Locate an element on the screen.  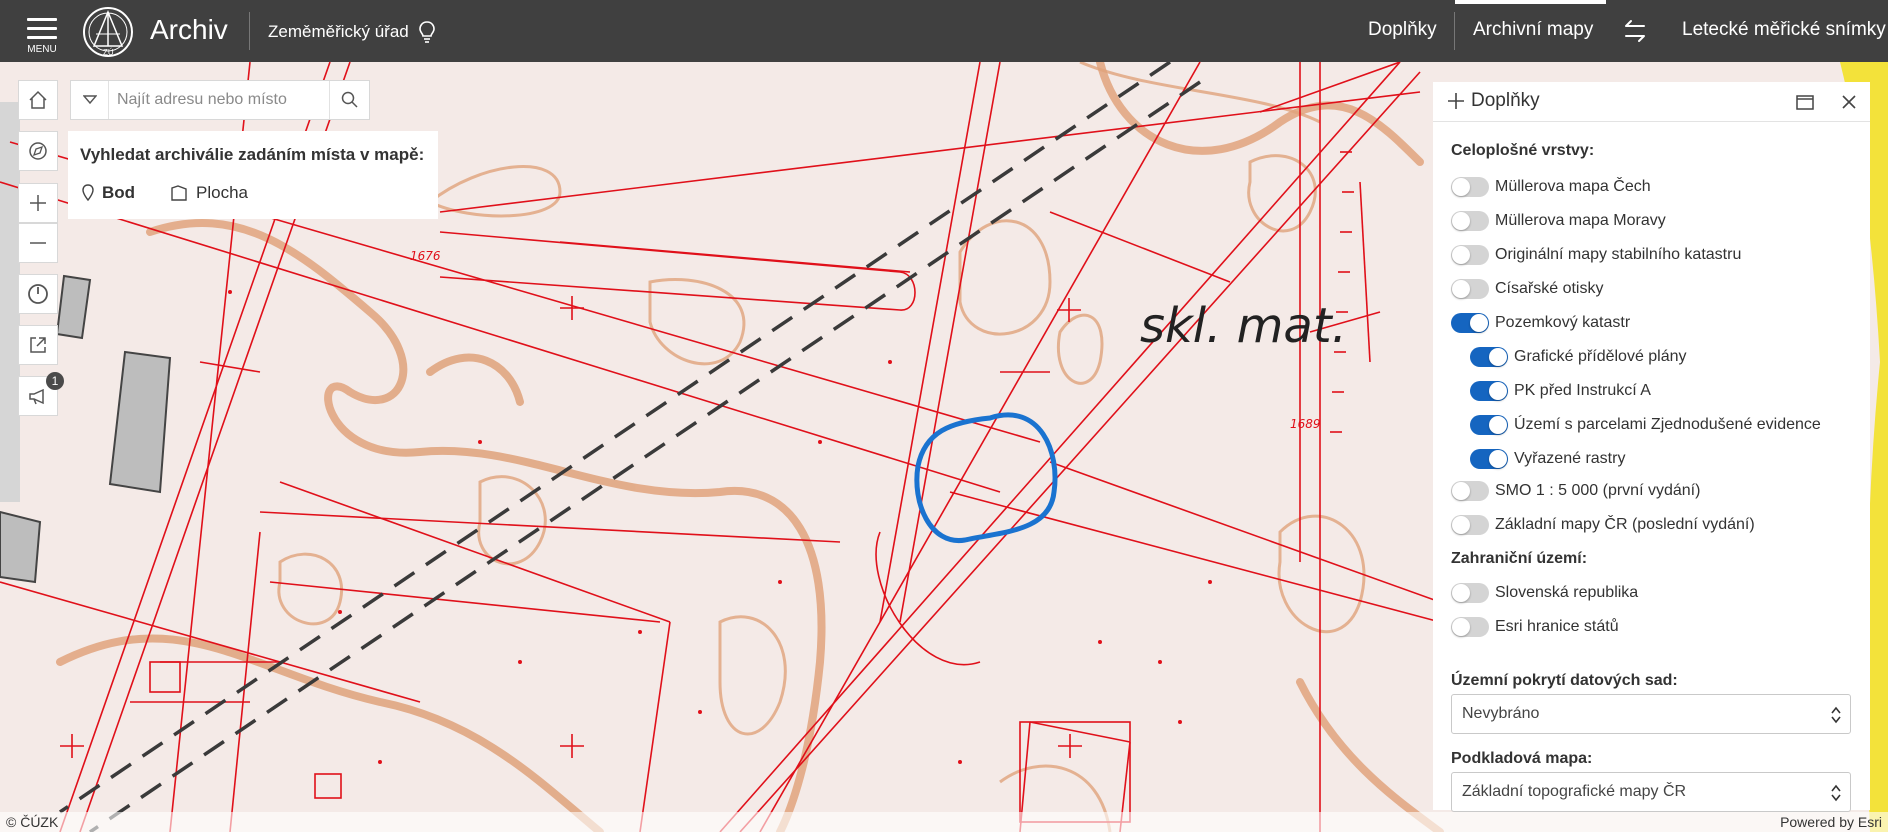
menu-button: MENU is located at coordinates (42, 36).